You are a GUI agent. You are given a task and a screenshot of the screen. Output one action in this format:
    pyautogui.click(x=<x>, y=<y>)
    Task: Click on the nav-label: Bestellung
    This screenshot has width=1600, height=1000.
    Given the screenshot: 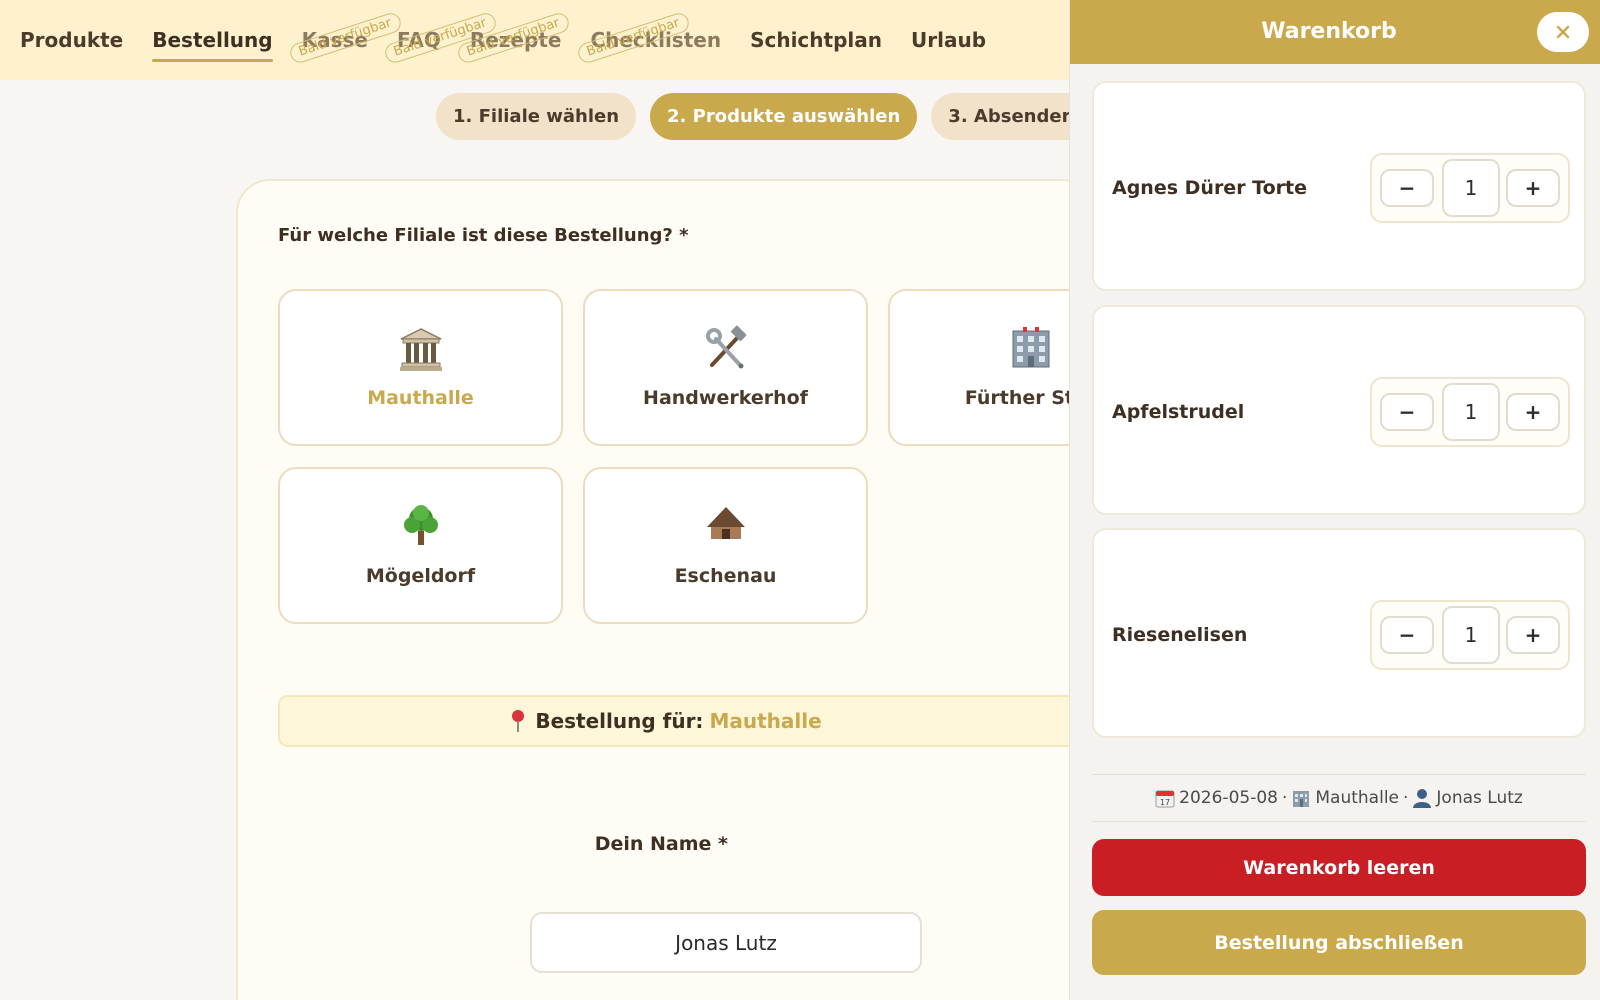 What is the action you would take?
    pyautogui.click(x=212, y=40)
    